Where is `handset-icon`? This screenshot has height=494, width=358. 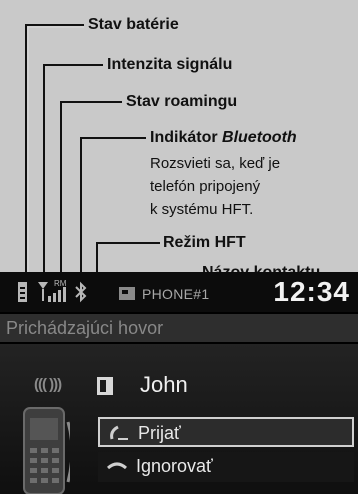 handset-icon is located at coordinates (46, 450).